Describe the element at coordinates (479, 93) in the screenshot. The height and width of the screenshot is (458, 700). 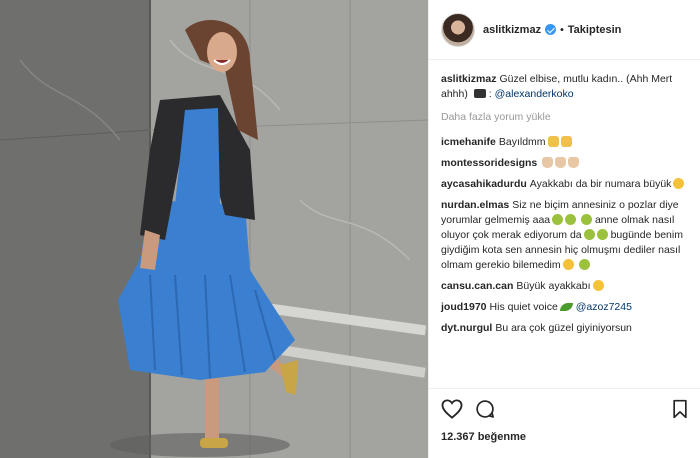
I see `camera-emoji` at that location.